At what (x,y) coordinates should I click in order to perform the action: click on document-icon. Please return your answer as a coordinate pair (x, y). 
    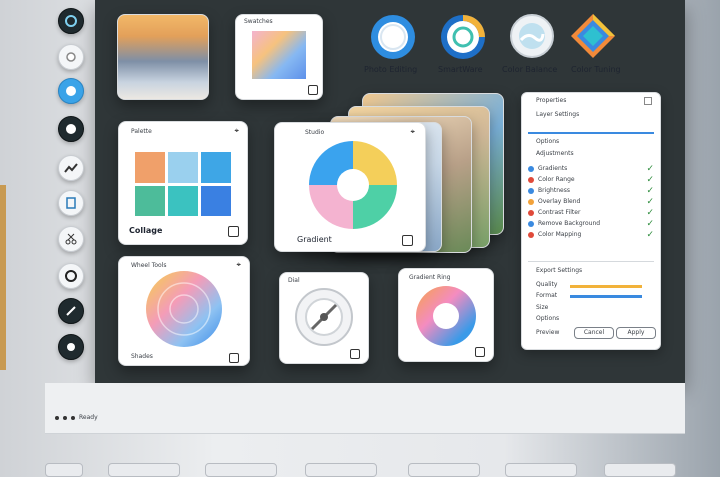
    Looking at the image, I should click on (71, 203).